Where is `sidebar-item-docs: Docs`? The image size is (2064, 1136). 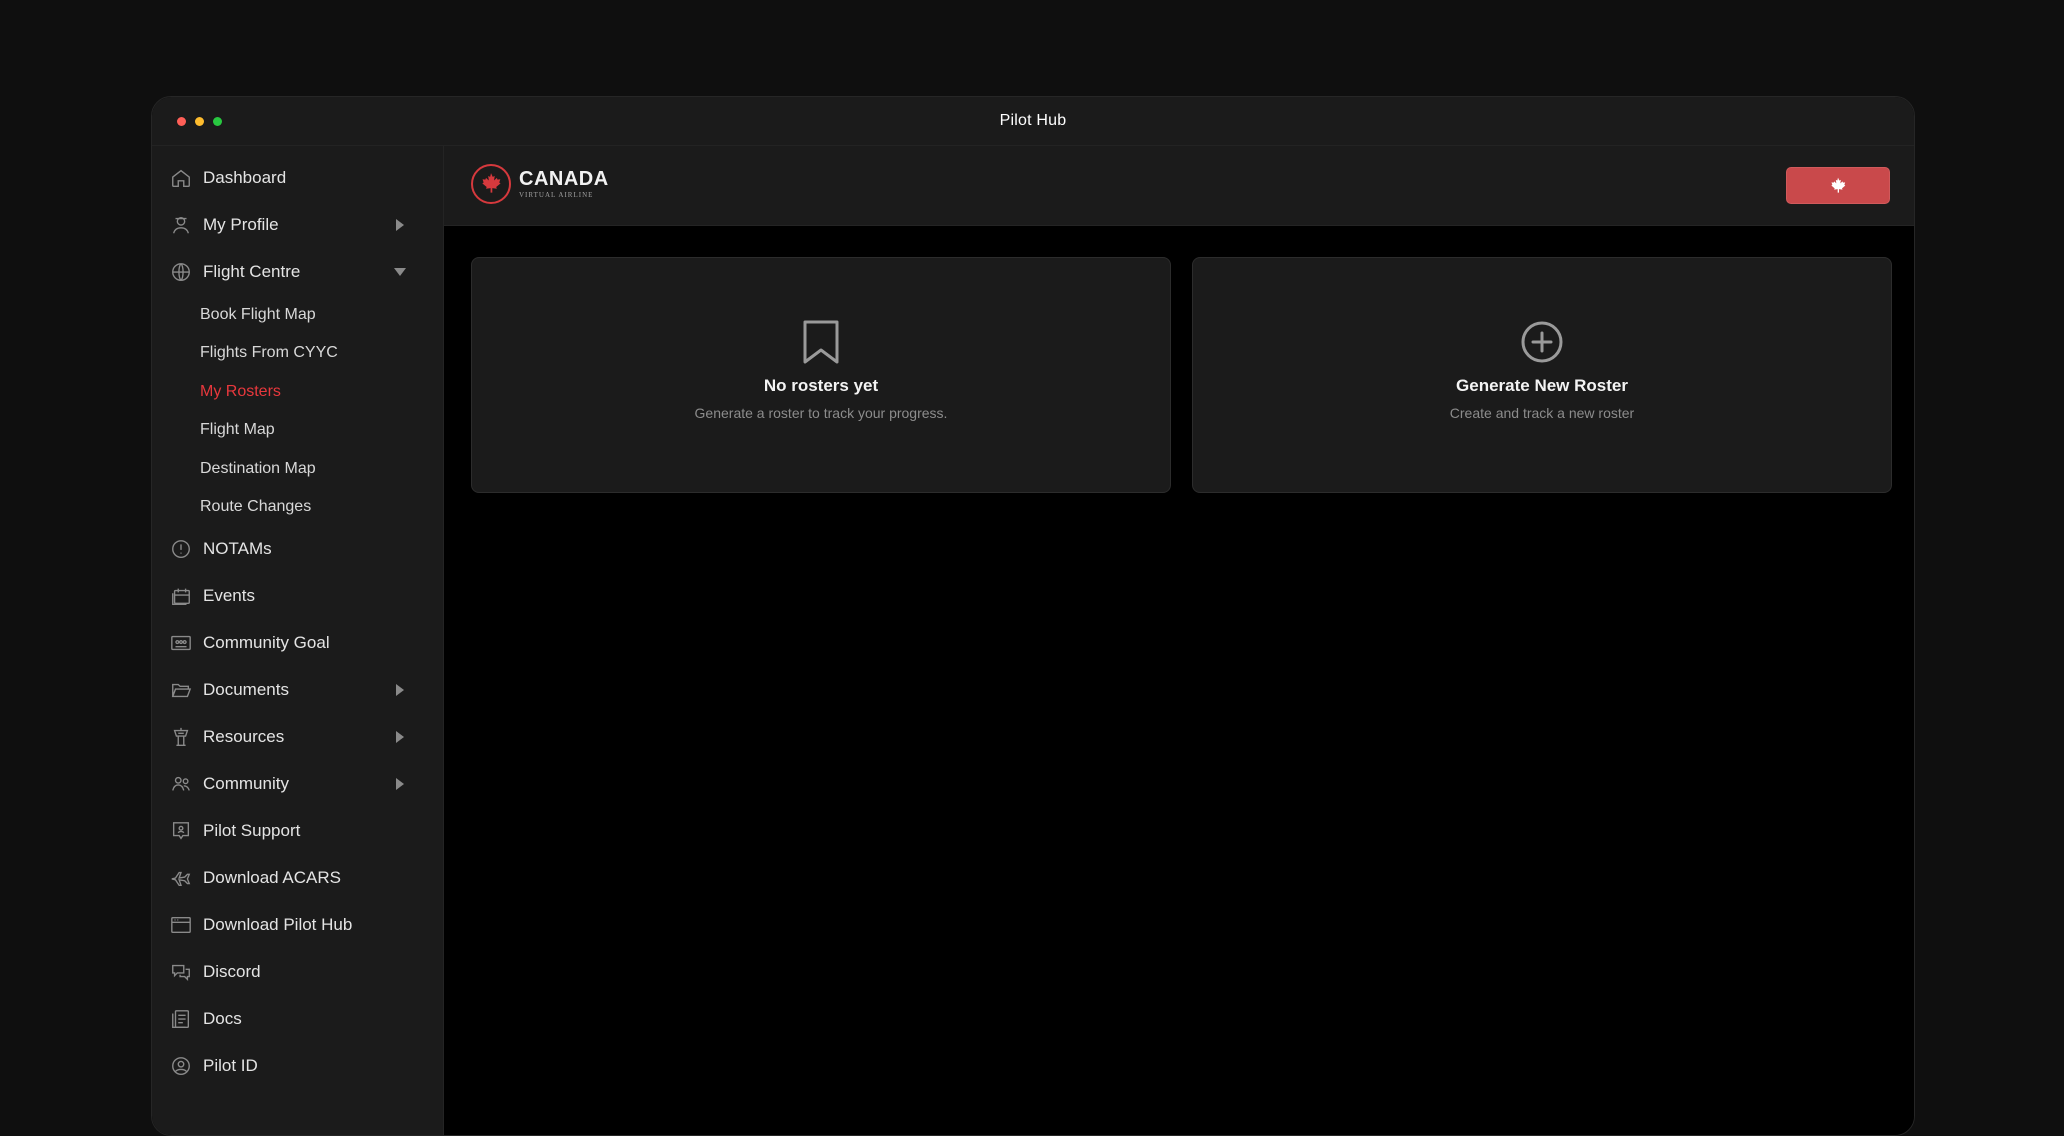
sidebar-item-docs: Docs is located at coordinates (298, 1019).